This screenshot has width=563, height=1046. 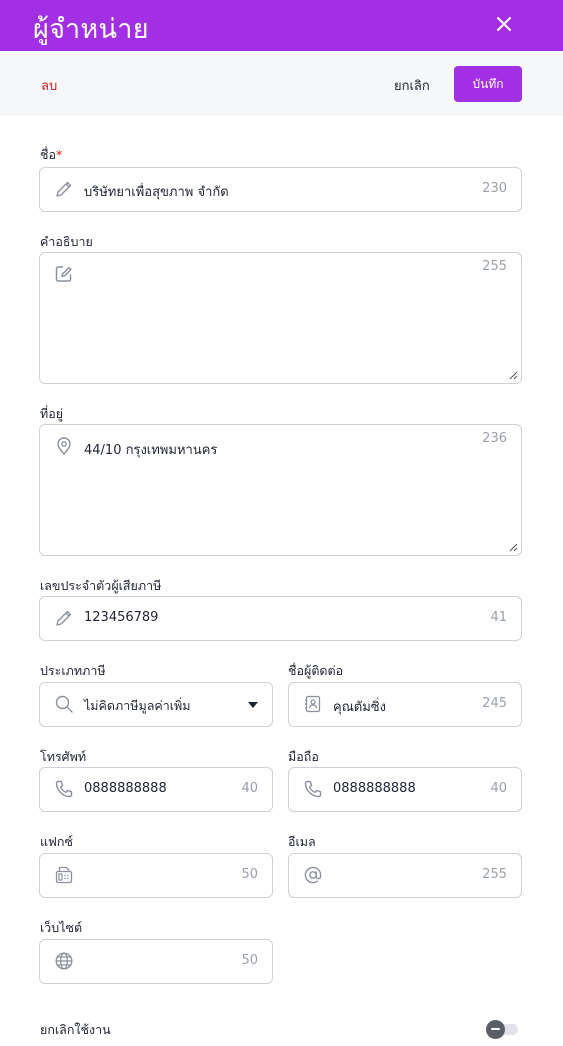 What do you see at coordinates (59, 154) in the screenshot?
I see `required-mark: *` at bounding box center [59, 154].